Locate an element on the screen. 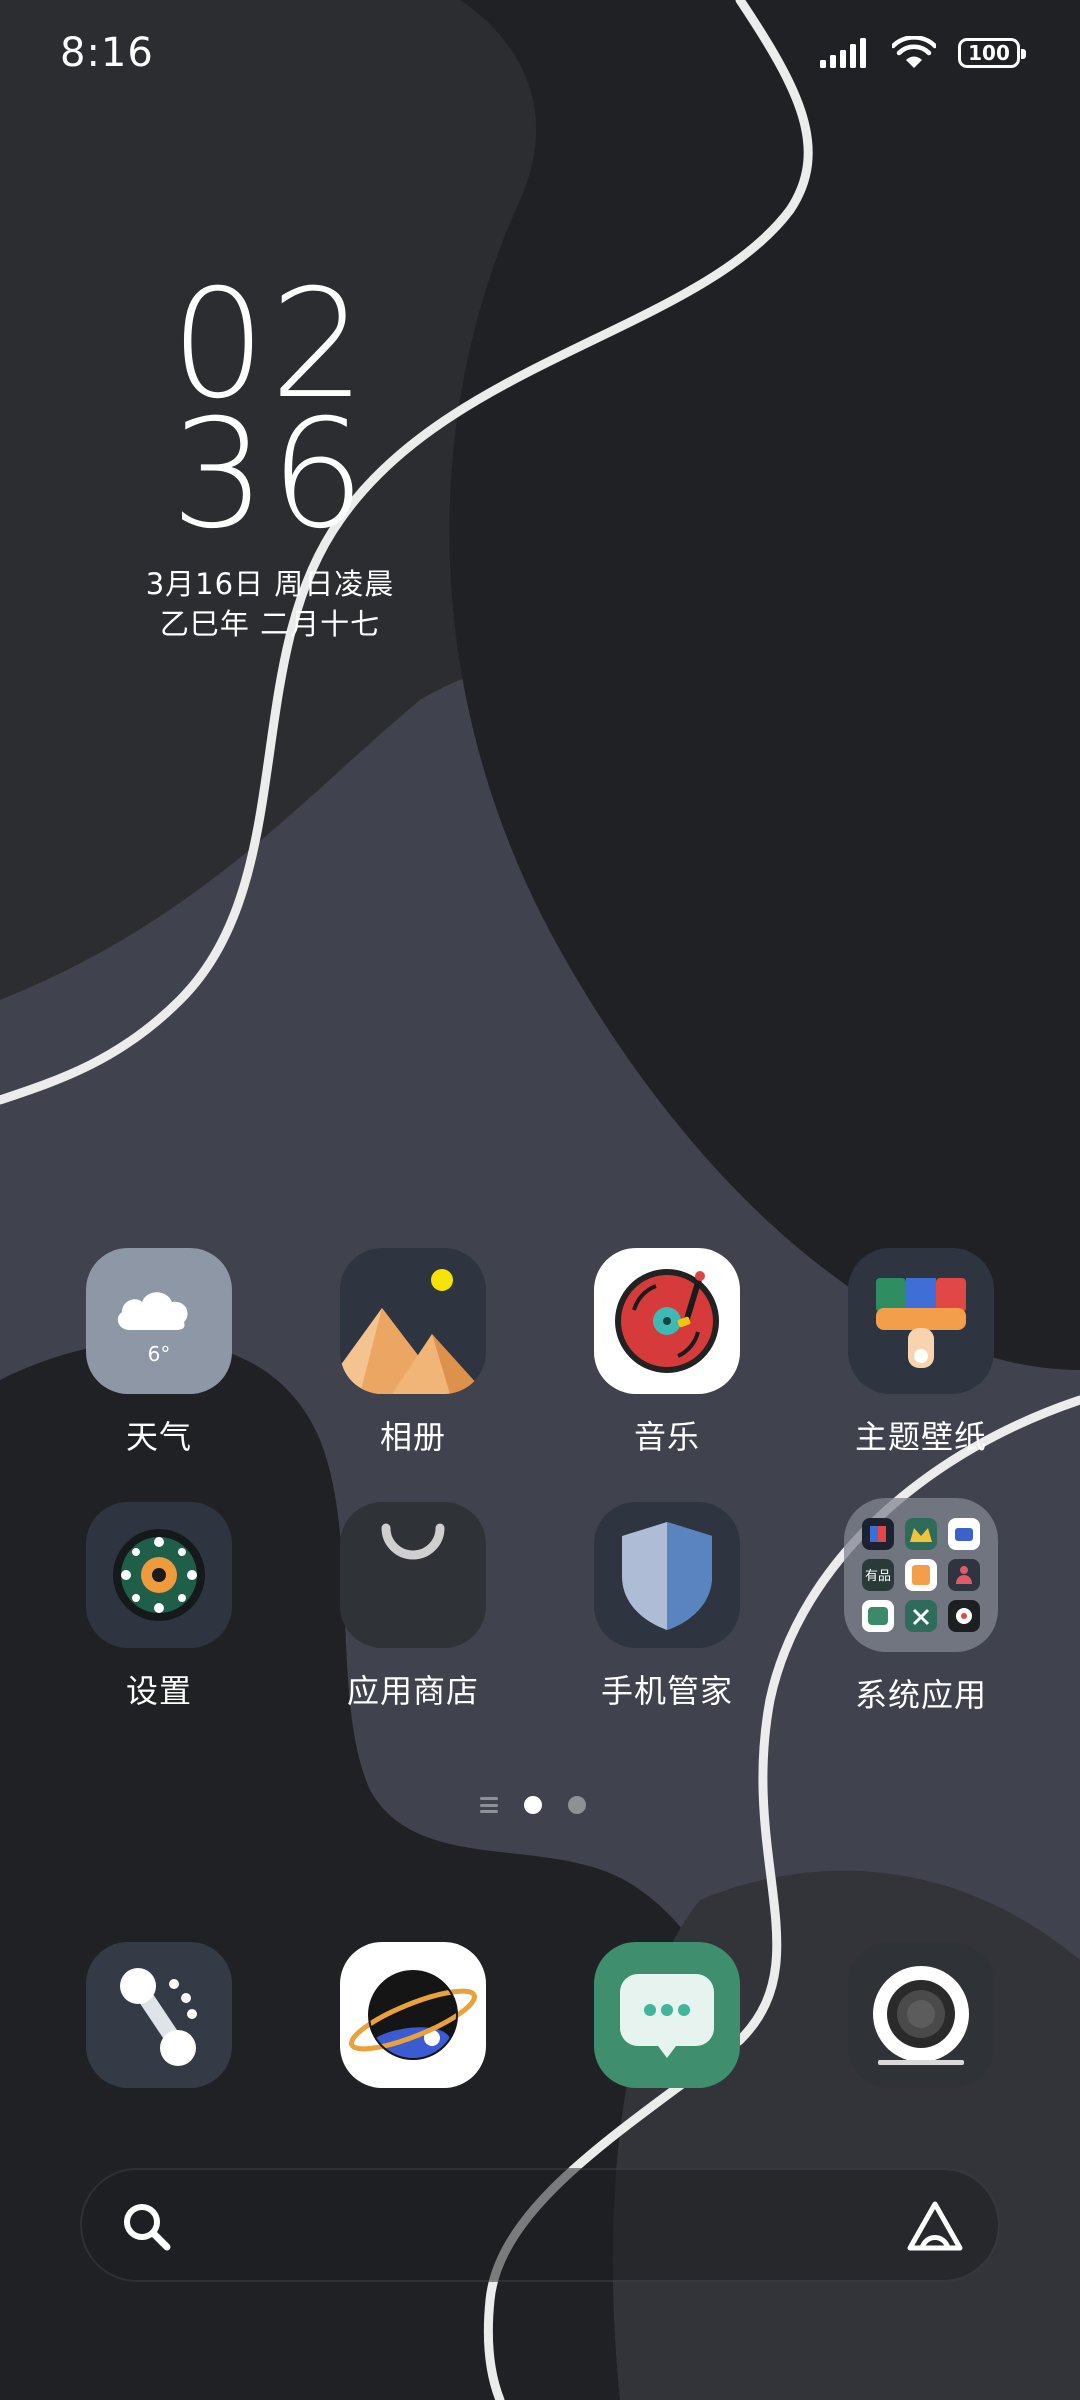 This screenshot has height=2400, width=1080. app-store: 应用商店 is located at coordinates (413, 1607).